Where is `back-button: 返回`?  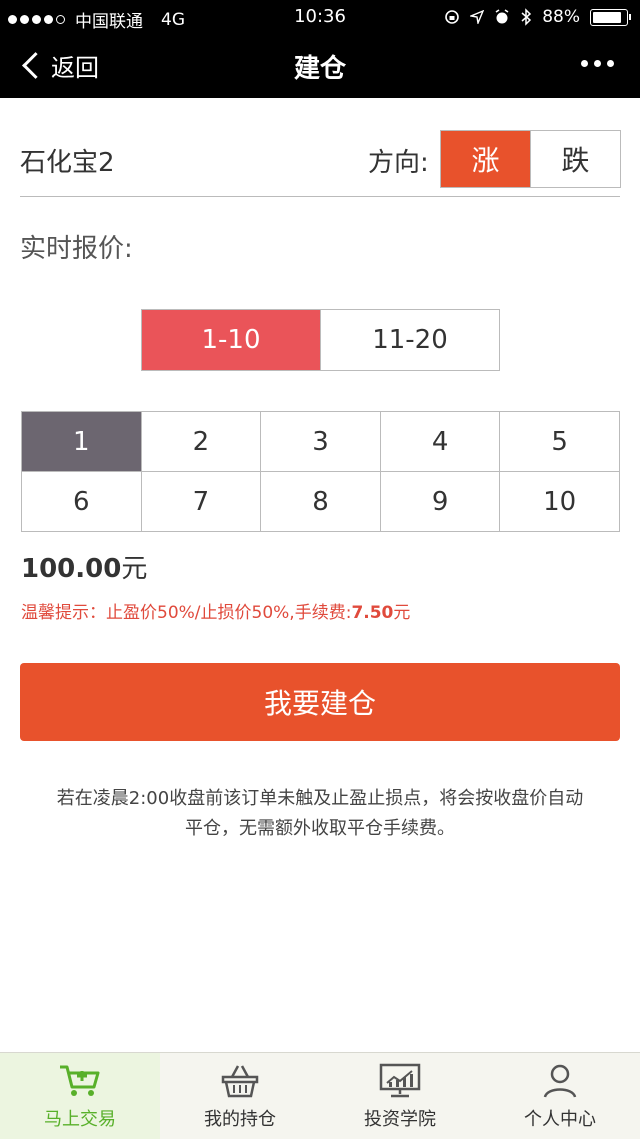 back-button: 返回 is located at coordinates (59, 65).